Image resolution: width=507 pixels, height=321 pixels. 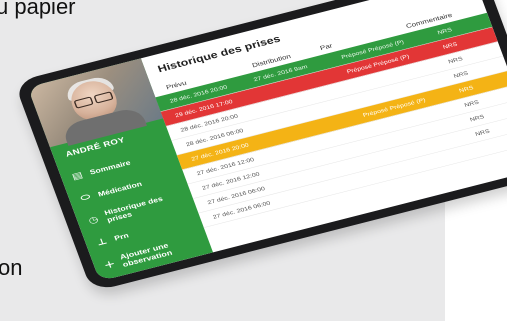 I want to click on medication-icon: ⬭, so click(x=85, y=198).